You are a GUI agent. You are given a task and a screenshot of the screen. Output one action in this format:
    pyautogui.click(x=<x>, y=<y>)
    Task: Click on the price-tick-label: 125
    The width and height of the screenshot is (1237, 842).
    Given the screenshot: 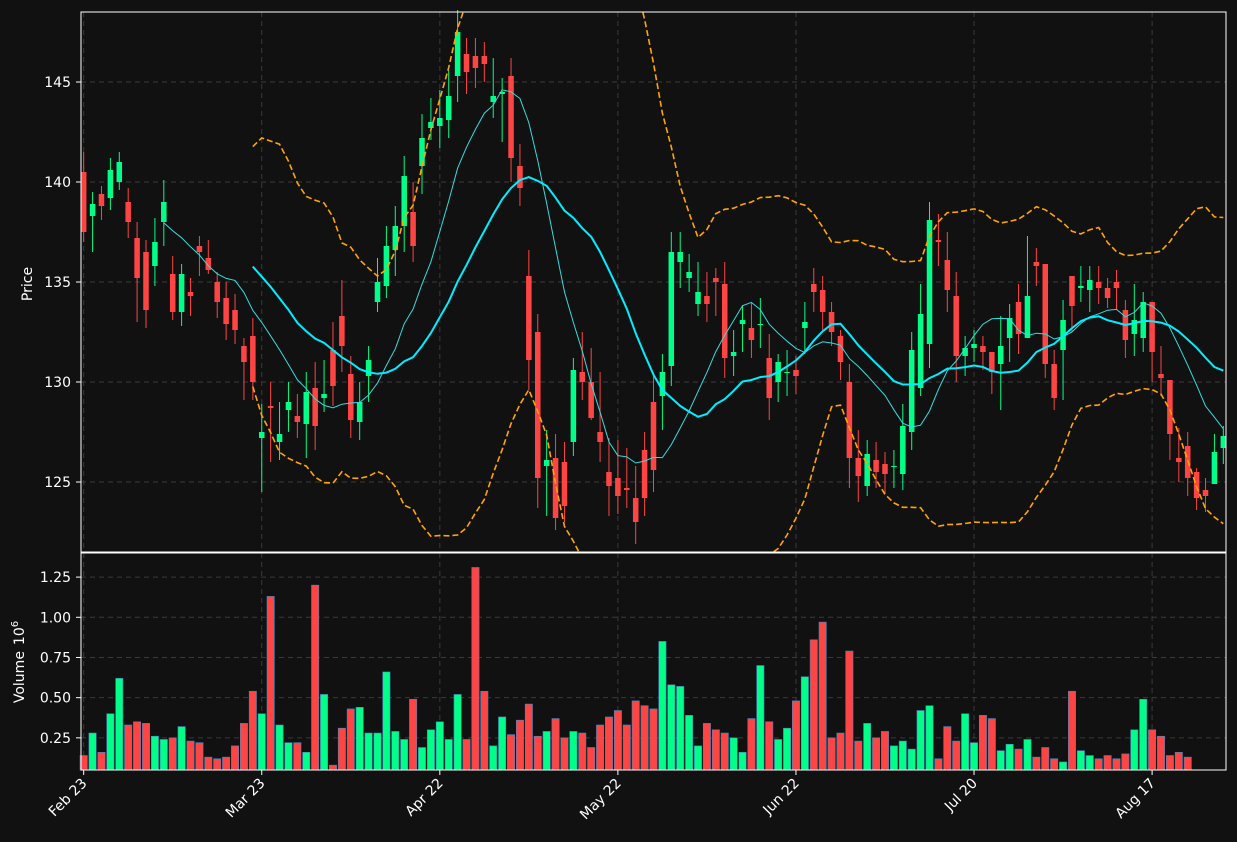 What is the action you would take?
    pyautogui.click(x=57, y=483)
    